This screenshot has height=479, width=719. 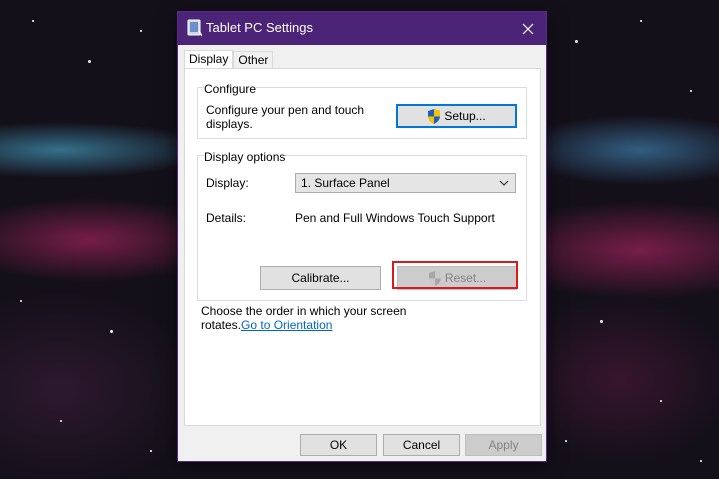 What do you see at coordinates (253, 59) in the screenshot?
I see `tab-other: Other` at bounding box center [253, 59].